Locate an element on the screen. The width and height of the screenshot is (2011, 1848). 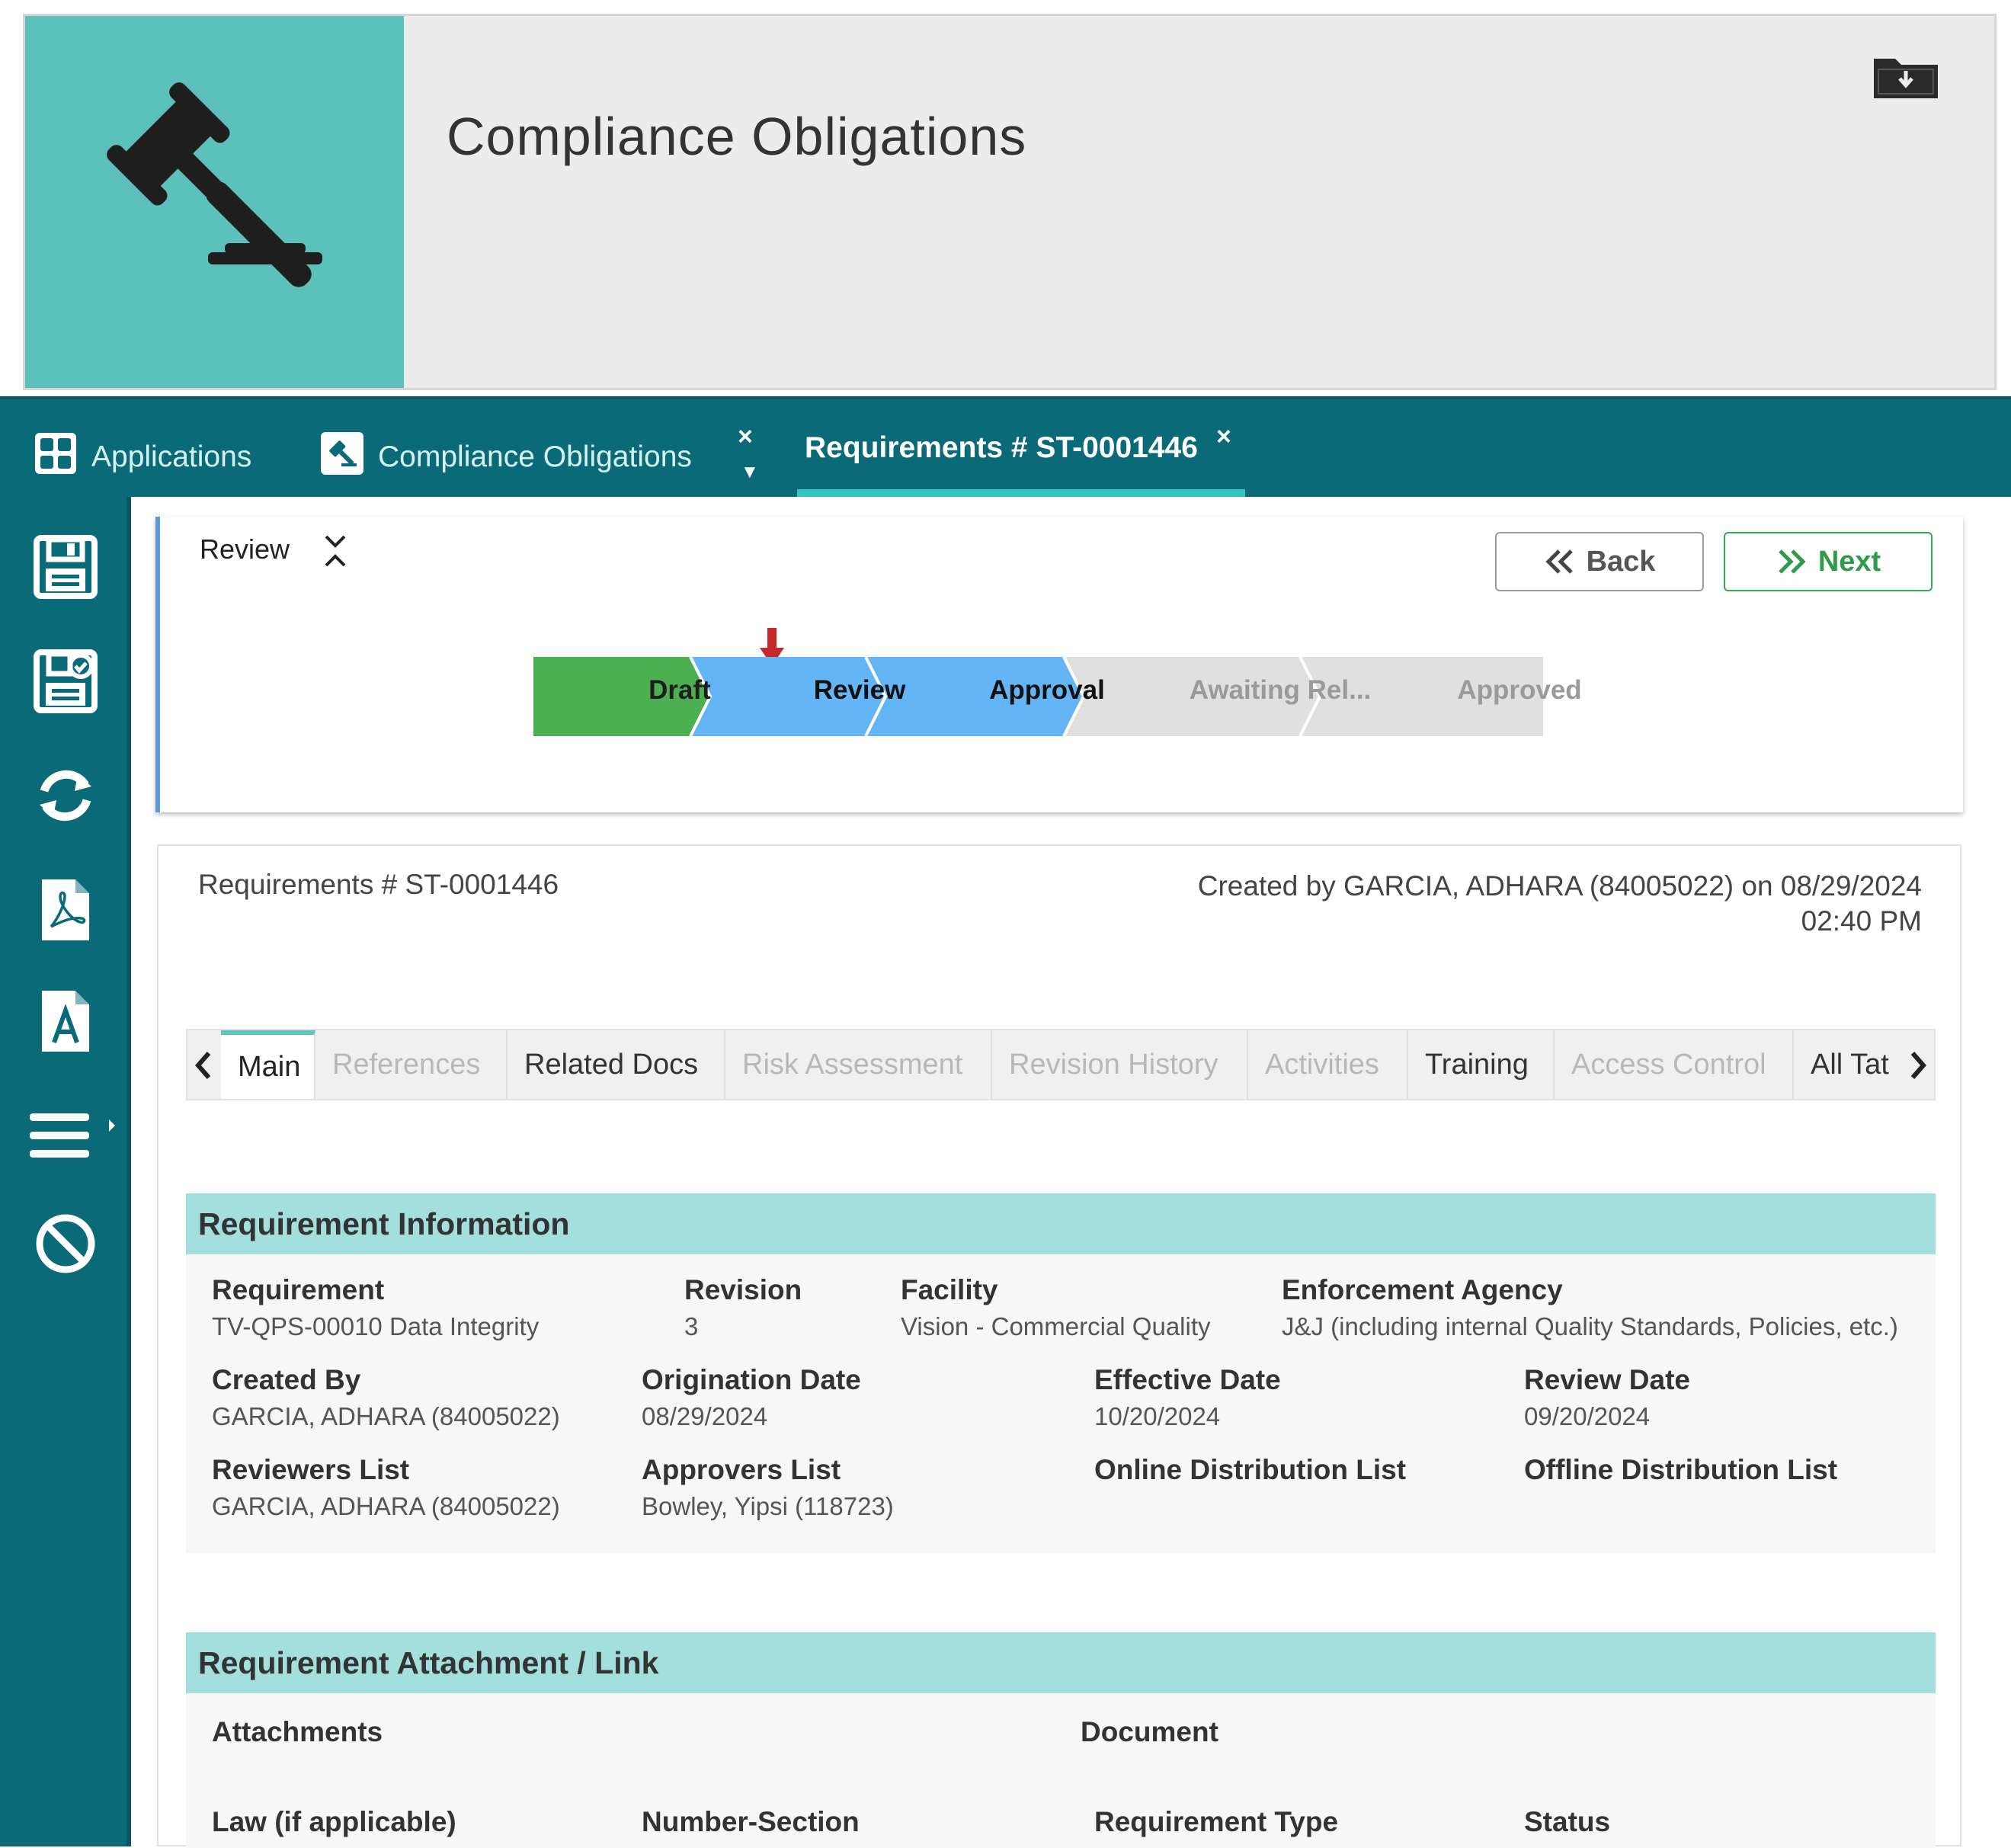
tab-requirement-label: Requirements # ST-0001446 is located at coordinates (1001, 447).